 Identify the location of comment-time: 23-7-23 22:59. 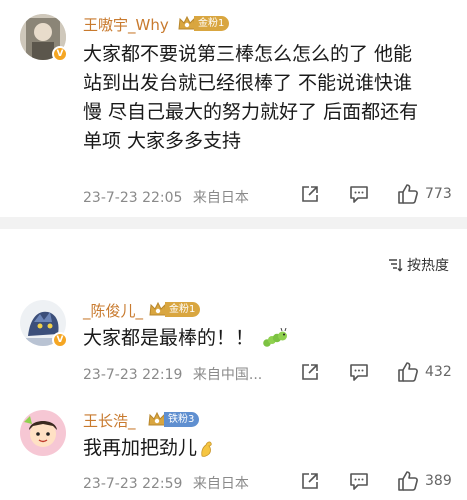
(133, 484).